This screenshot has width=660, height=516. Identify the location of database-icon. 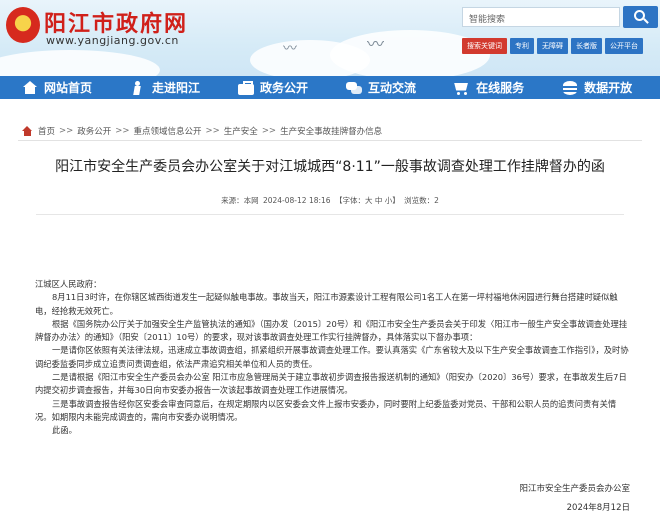
(570, 87).